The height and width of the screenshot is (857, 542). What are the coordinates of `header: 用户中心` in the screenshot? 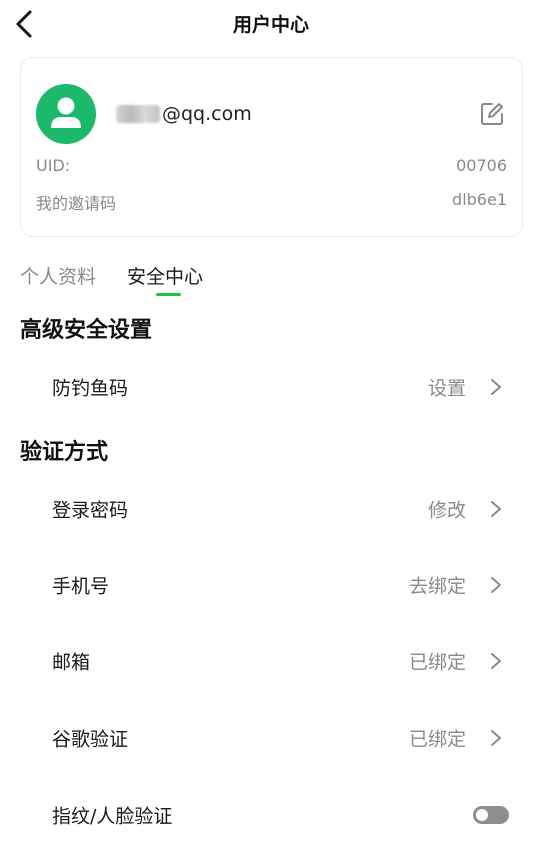 It's located at (271, 25).